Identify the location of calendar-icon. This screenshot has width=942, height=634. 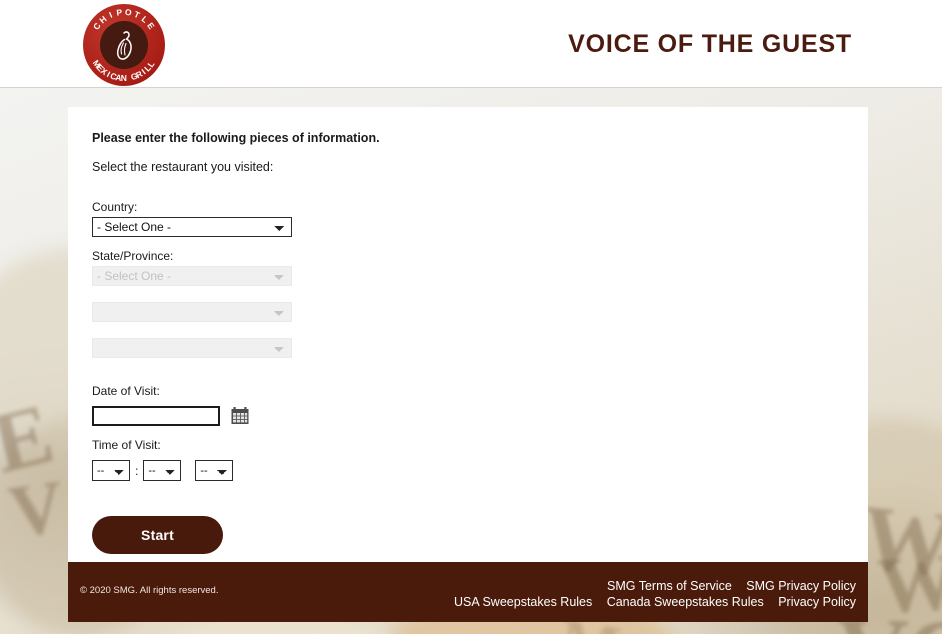
(240, 416).